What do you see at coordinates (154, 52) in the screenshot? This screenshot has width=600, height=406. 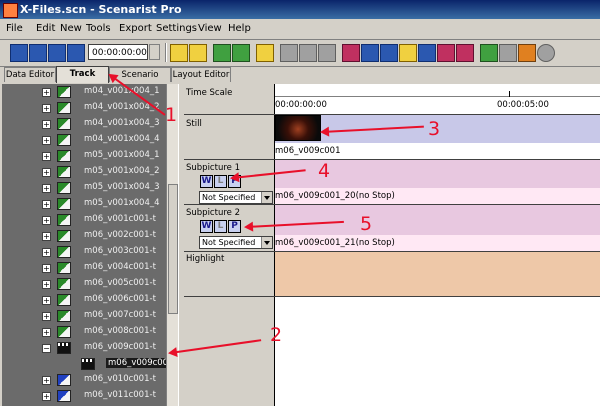 I see `timecode-spinner` at bounding box center [154, 52].